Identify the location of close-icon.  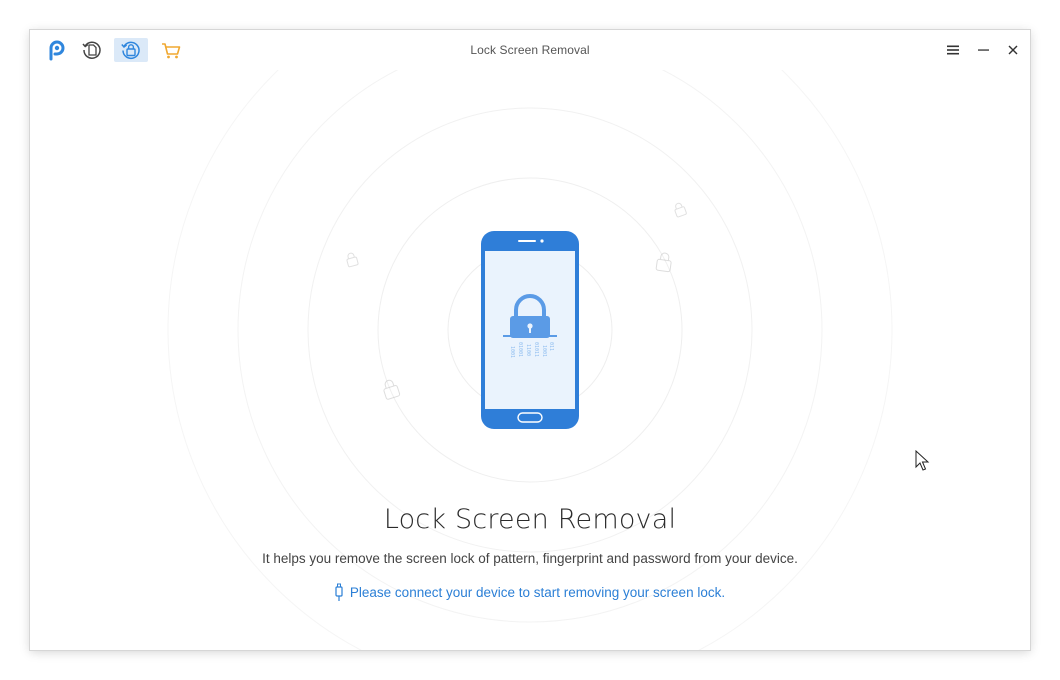
(1013, 50).